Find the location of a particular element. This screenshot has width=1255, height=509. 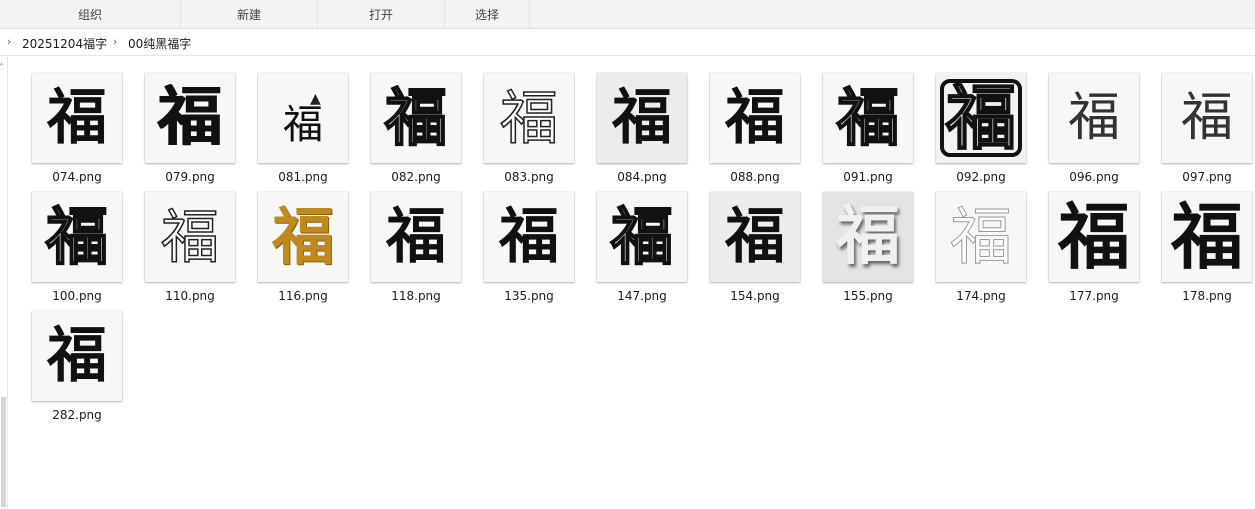

file-item: 福 135.png is located at coordinates (529, 252).